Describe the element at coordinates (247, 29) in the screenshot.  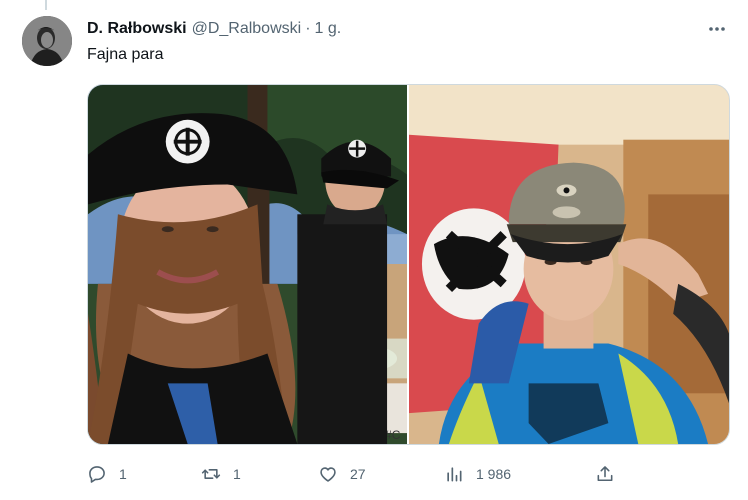
I see `user-handle: @D_Ralbowski` at that location.